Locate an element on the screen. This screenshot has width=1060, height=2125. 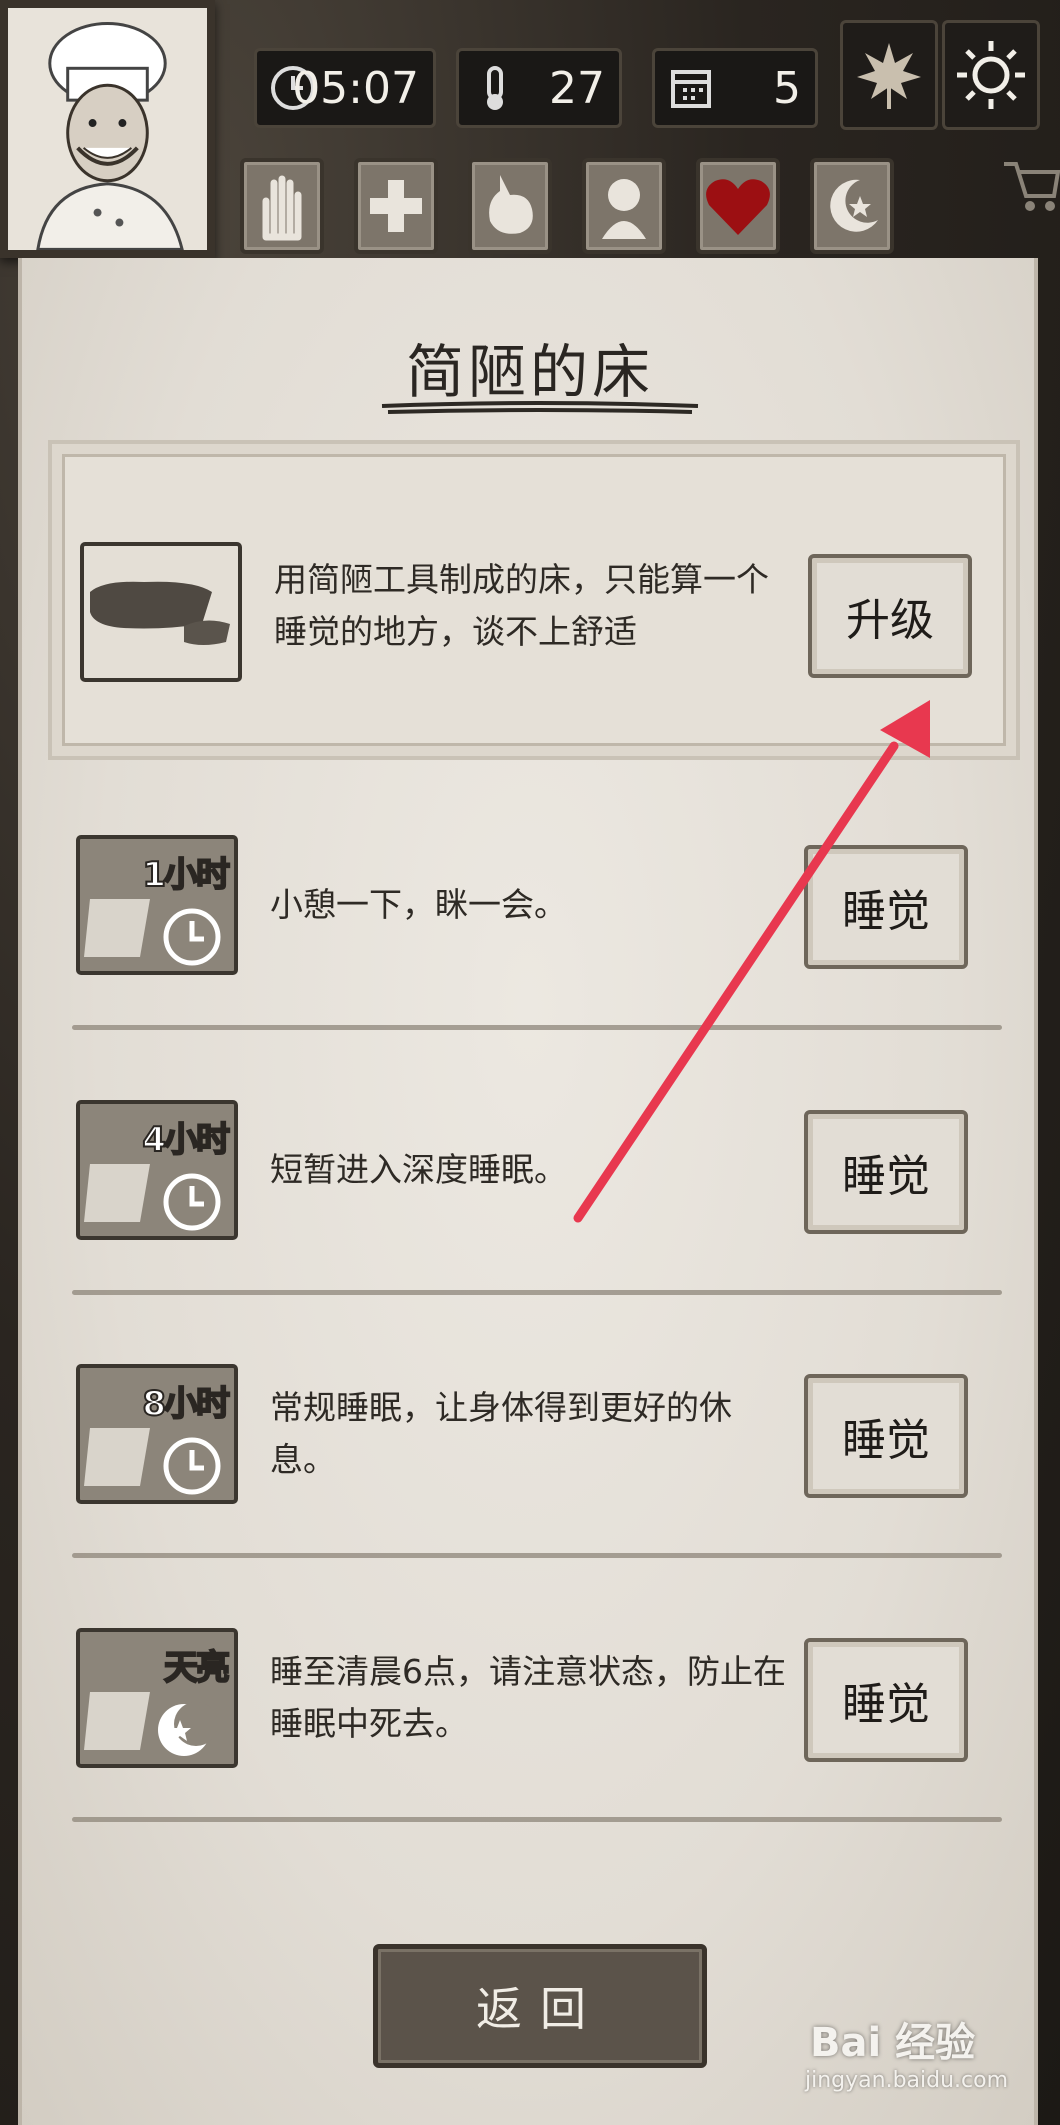
leaf-icon is located at coordinates (889, 76).